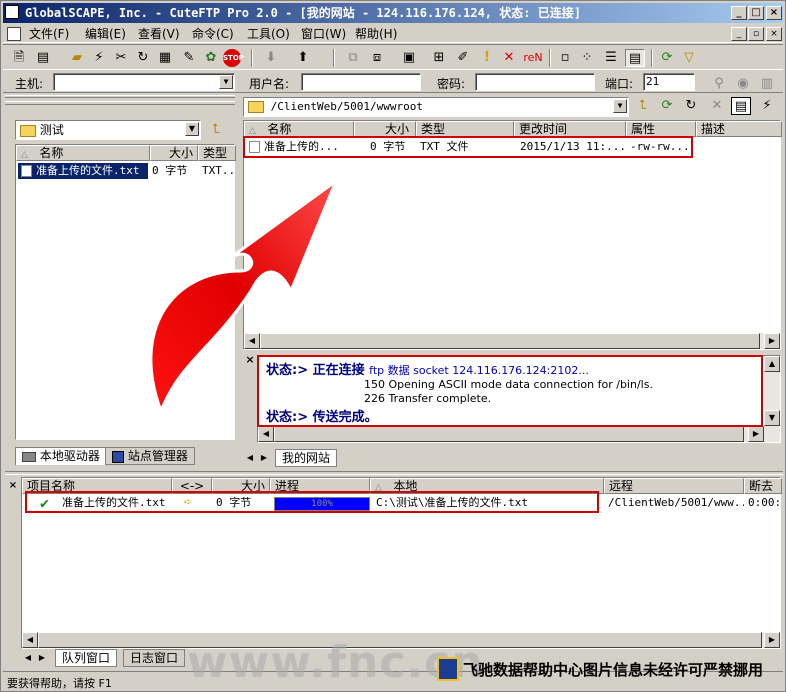 This screenshot has height=692, width=786. What do you see at coordinates (667, 106) in the screenshot?
I see `remote-refresh-icon: ⟳` at bounding box center [667, 106].